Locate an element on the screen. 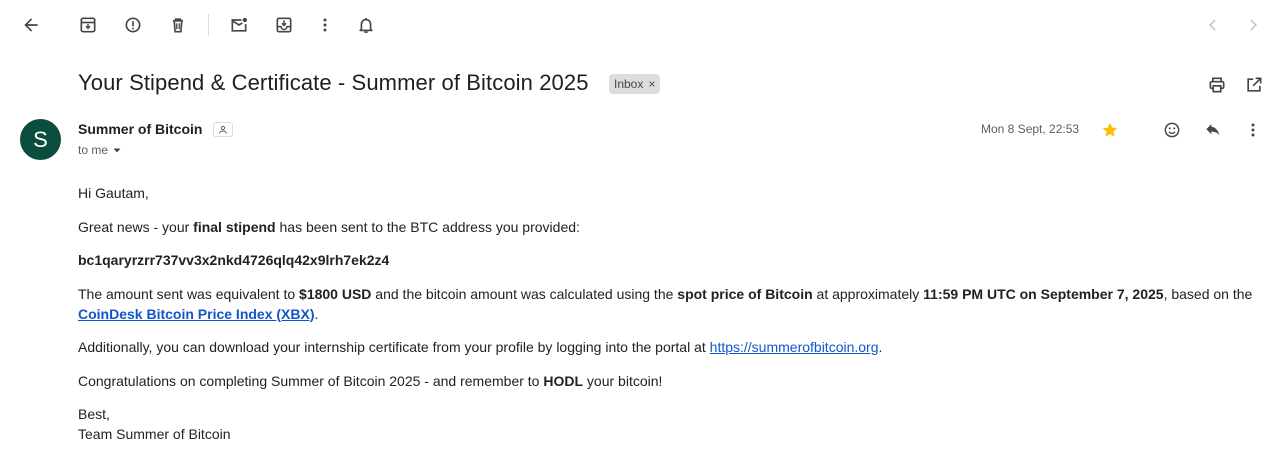 The image size is (1280, 470). archive-icon is located at coordinates (88, 25).